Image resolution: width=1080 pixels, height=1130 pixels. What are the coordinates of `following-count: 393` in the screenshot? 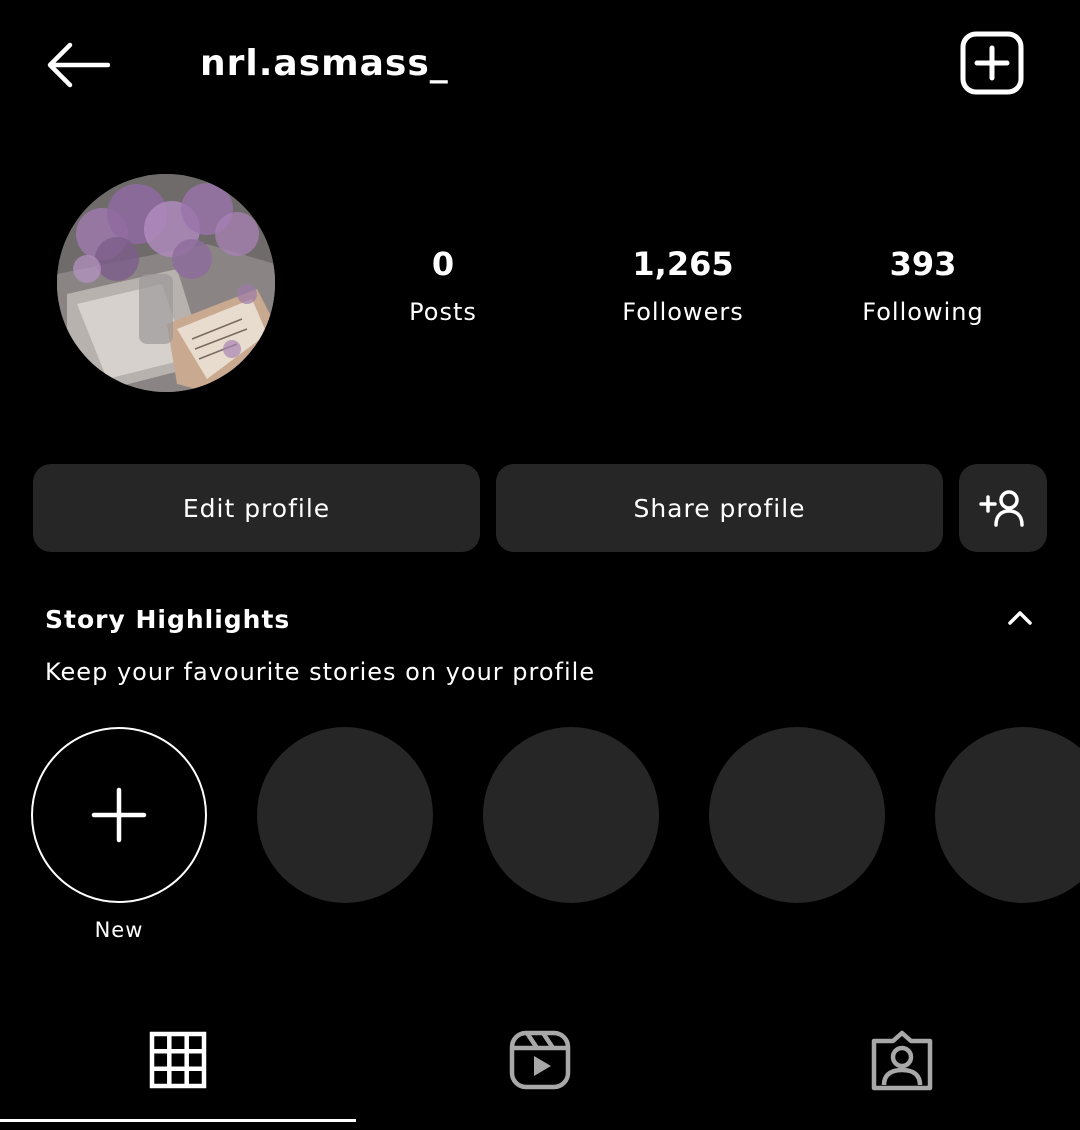 It's located at (923, 264).